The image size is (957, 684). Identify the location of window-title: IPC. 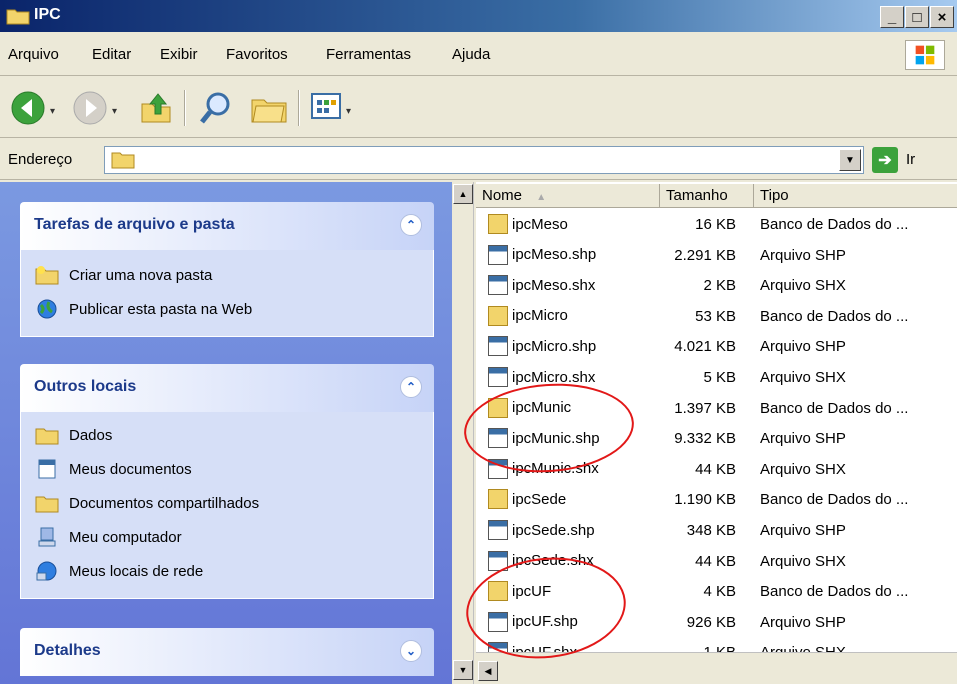
(47, 14).